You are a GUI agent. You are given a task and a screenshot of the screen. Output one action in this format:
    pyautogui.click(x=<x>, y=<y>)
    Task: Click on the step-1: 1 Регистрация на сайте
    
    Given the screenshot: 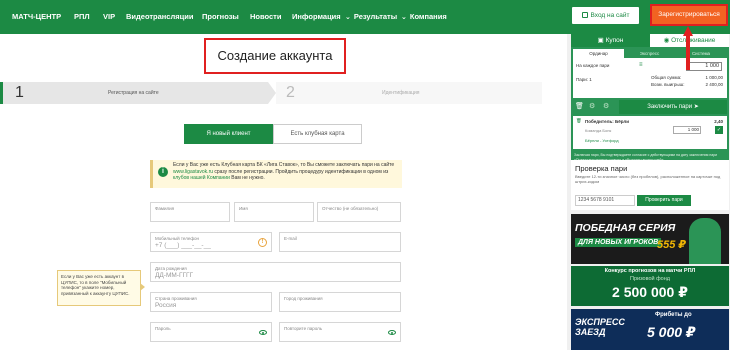 What is the action you would take?
    pyautogui.click(x=134, y=93)
    